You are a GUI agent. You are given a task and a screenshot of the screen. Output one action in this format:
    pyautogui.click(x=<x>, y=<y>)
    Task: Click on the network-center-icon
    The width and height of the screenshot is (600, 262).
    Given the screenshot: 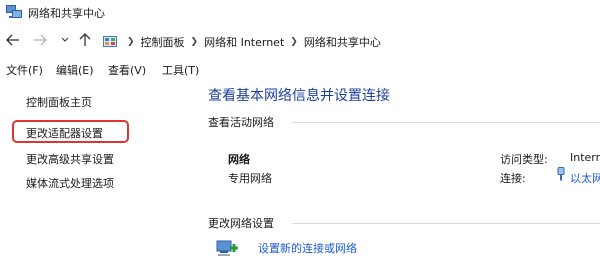 What is the action you would take?
    pyautogui.click(x=14, y=12)
    